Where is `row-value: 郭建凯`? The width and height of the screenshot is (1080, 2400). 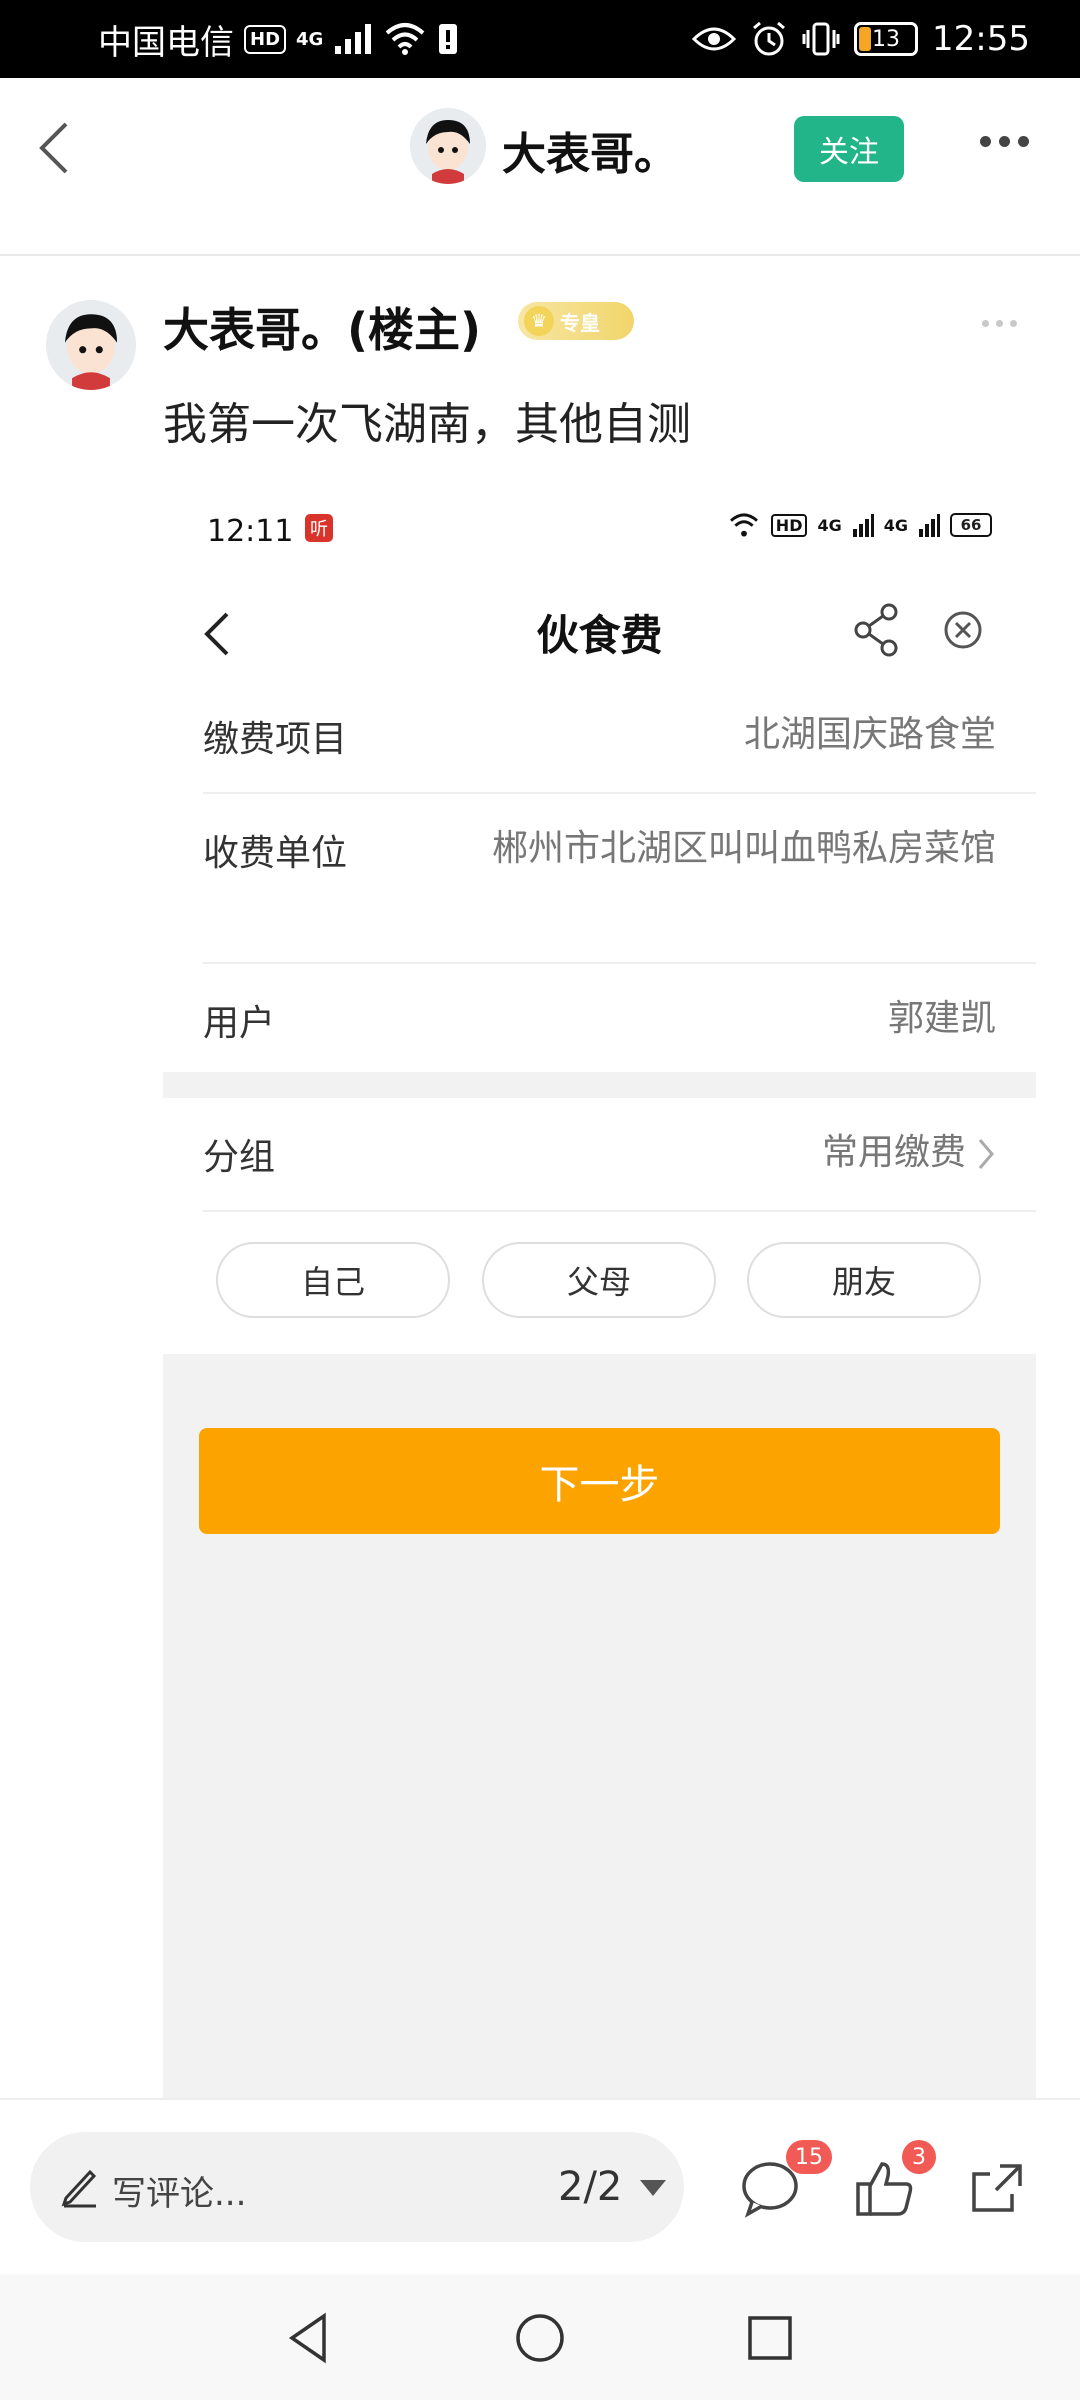
row-value: 郭建凯 is located at coordinates (941, 1018).